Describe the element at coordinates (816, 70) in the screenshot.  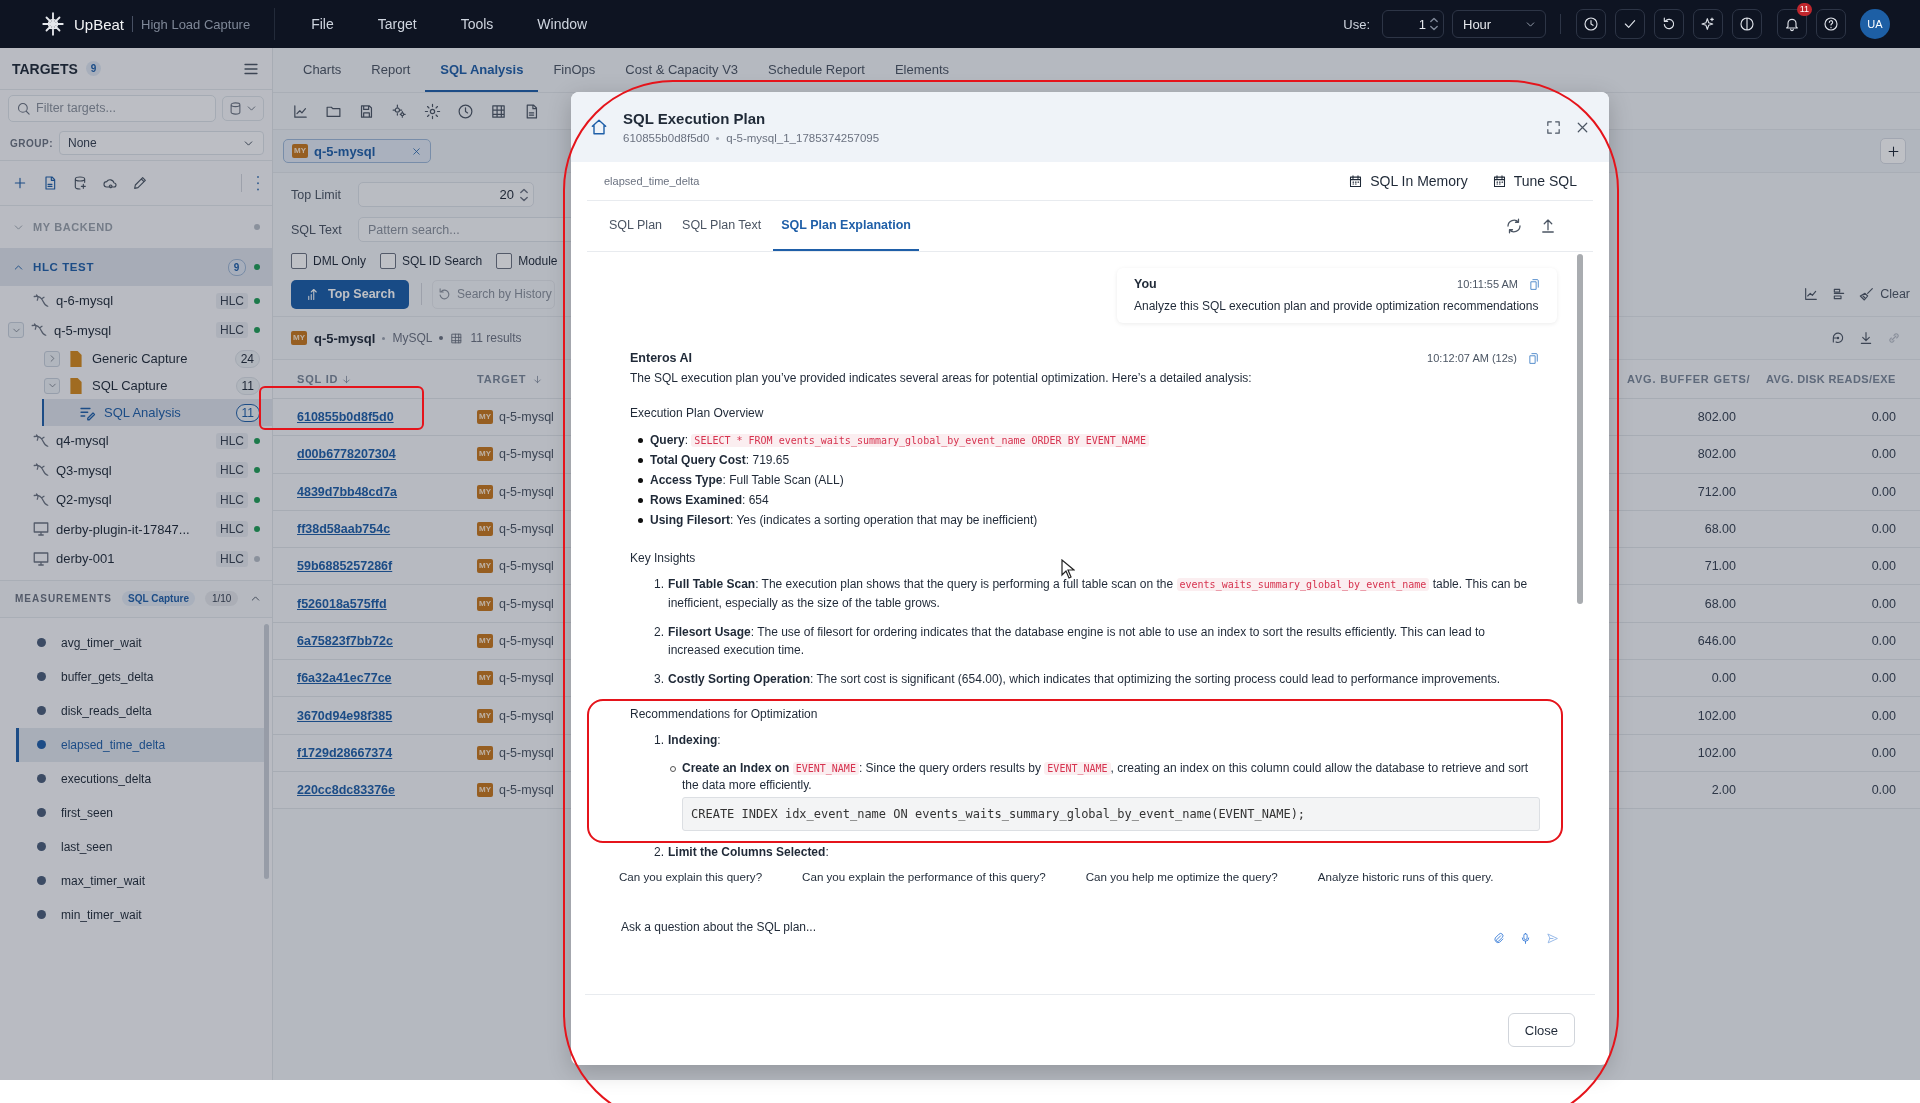
I see `tab: Schedule Report` at that location.